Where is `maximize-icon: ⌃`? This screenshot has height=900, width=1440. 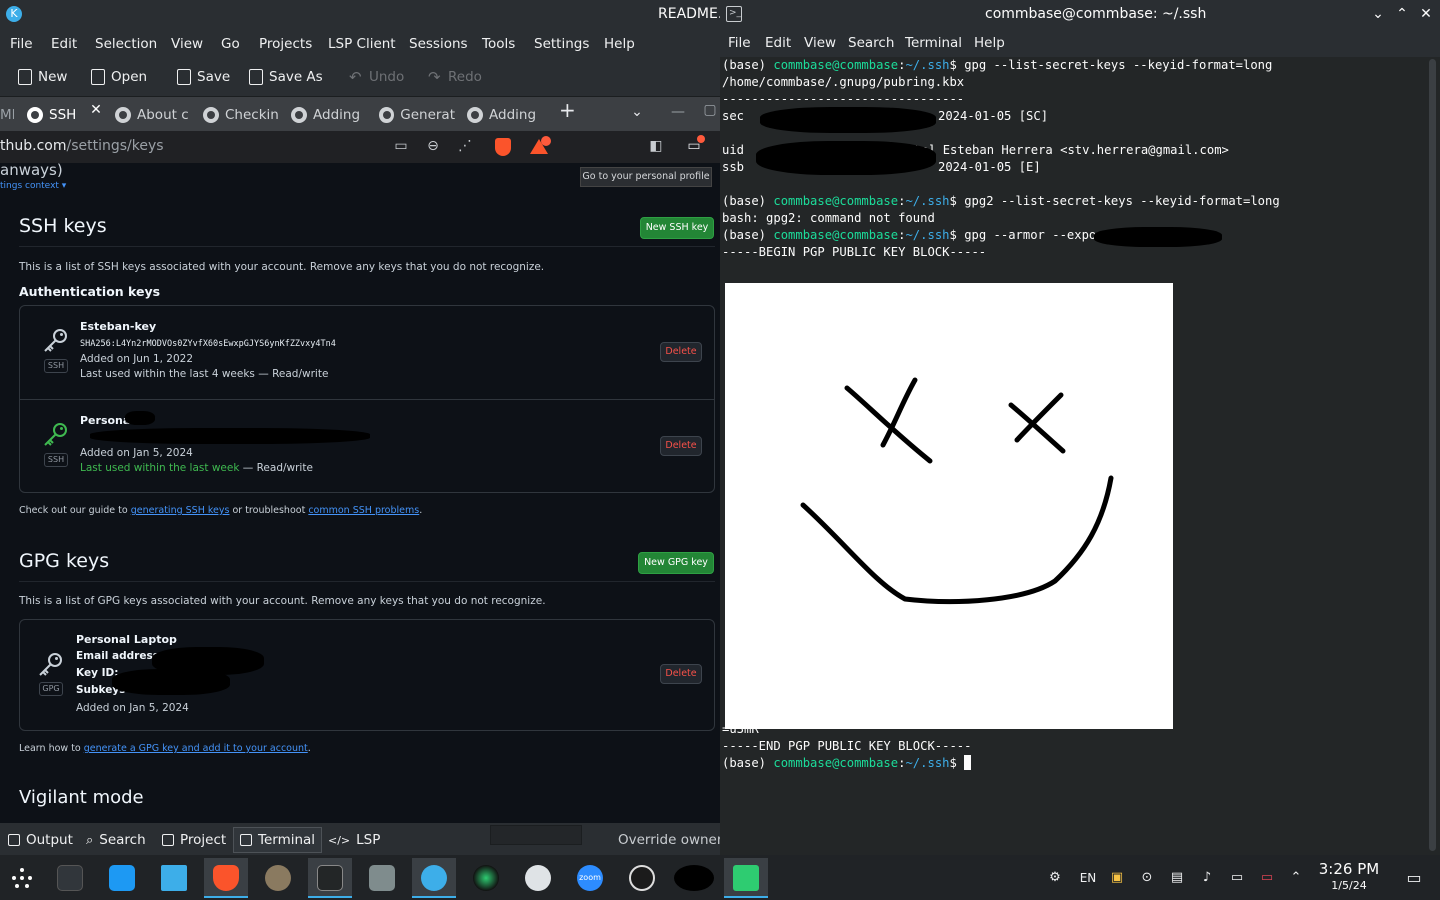 maximize-icon: ⌃ is located at coordinates (1402, 14).